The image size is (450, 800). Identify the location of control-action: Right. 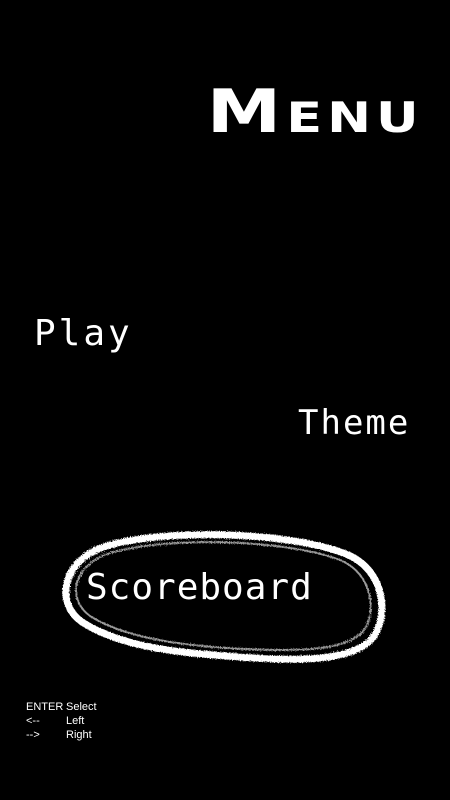
(79, 735).